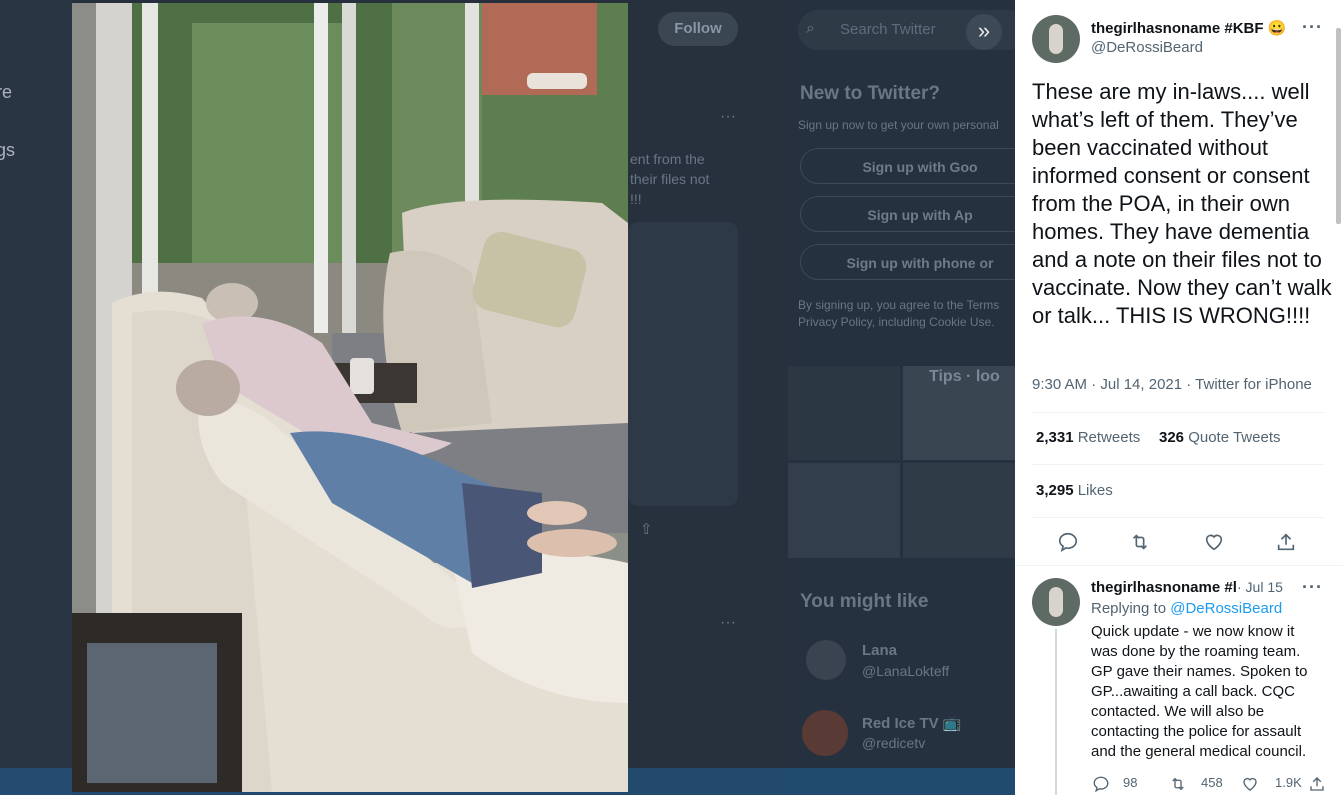 The width and height of the screenshot is (1343, 795). Describe the element at coordinates (906, 671) in the screenshot. I see `suggestion-handle: @LanaLokteff` at that location.